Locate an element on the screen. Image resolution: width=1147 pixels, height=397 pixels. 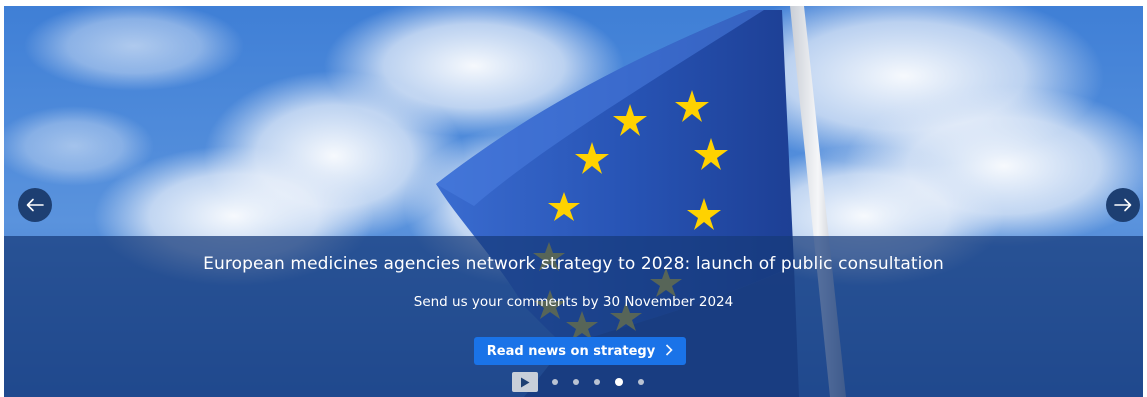
play-icon is located at coordinates (525, 382).